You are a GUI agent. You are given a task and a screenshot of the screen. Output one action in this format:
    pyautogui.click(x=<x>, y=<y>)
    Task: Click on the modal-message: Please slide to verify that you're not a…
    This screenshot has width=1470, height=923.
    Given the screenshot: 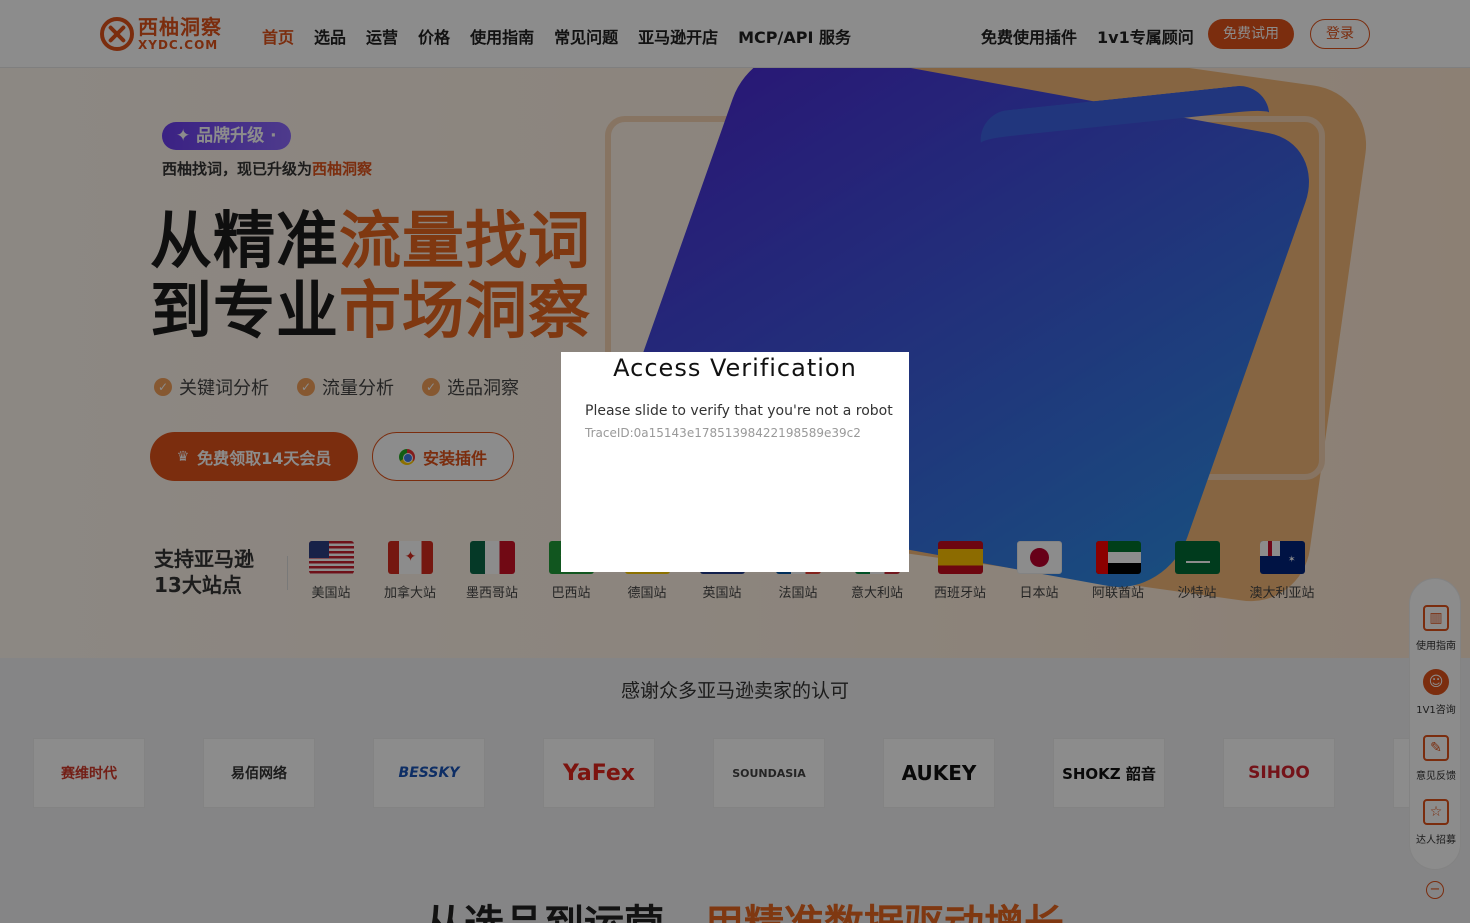 What is the action you would take?
    pyautogui.click(x=739, y=411)
    